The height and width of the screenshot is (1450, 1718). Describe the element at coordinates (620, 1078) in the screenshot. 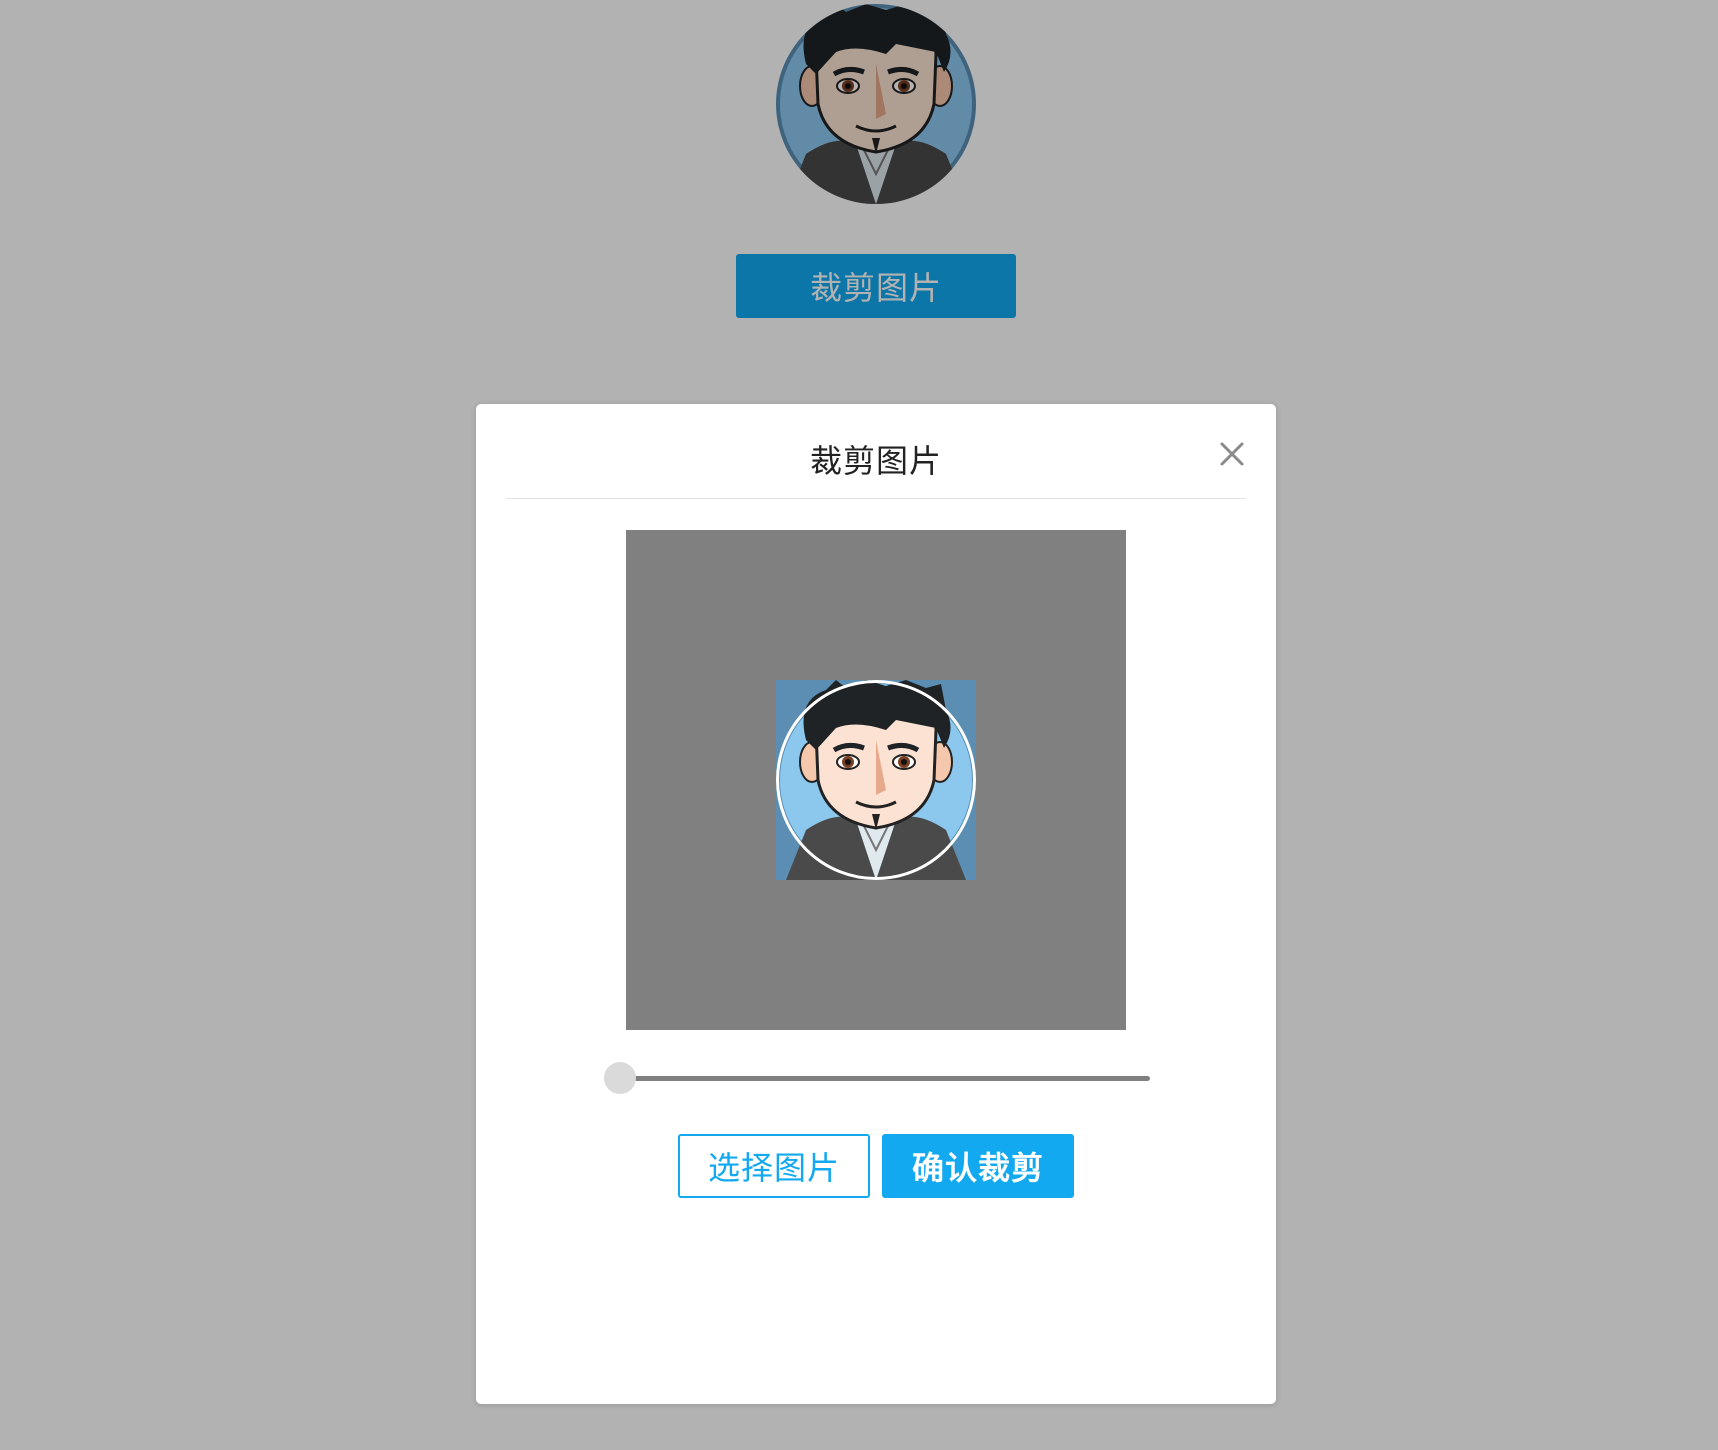

I see `slider-handle` at that location.